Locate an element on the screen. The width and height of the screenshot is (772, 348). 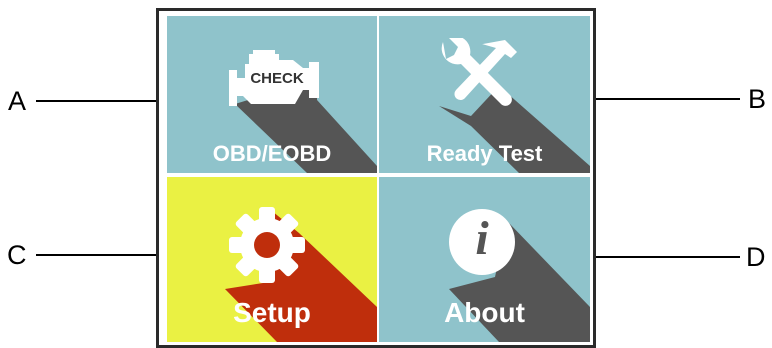
check-engine-icon: CHECK is located at coordinates (277, 79).